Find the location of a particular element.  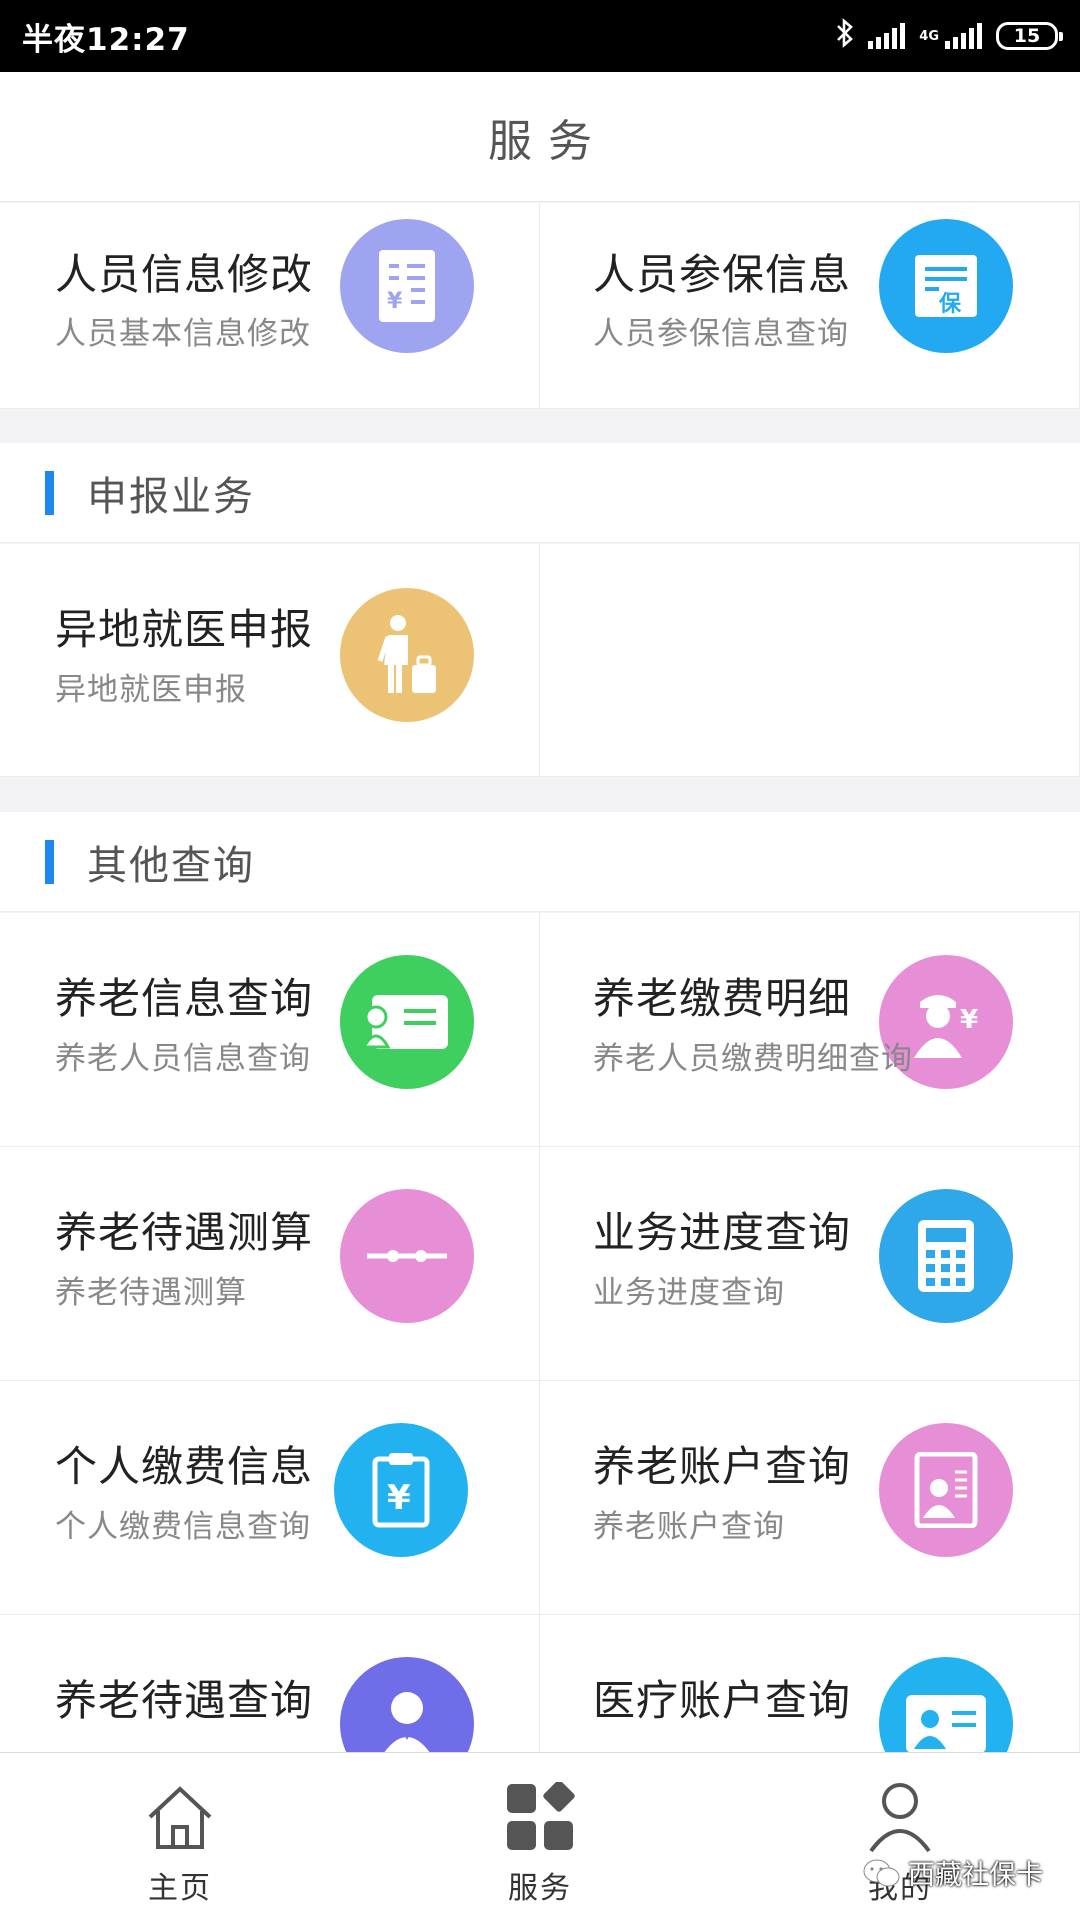

card-title: 人员信息修改 is located at coordinates (184, 274).